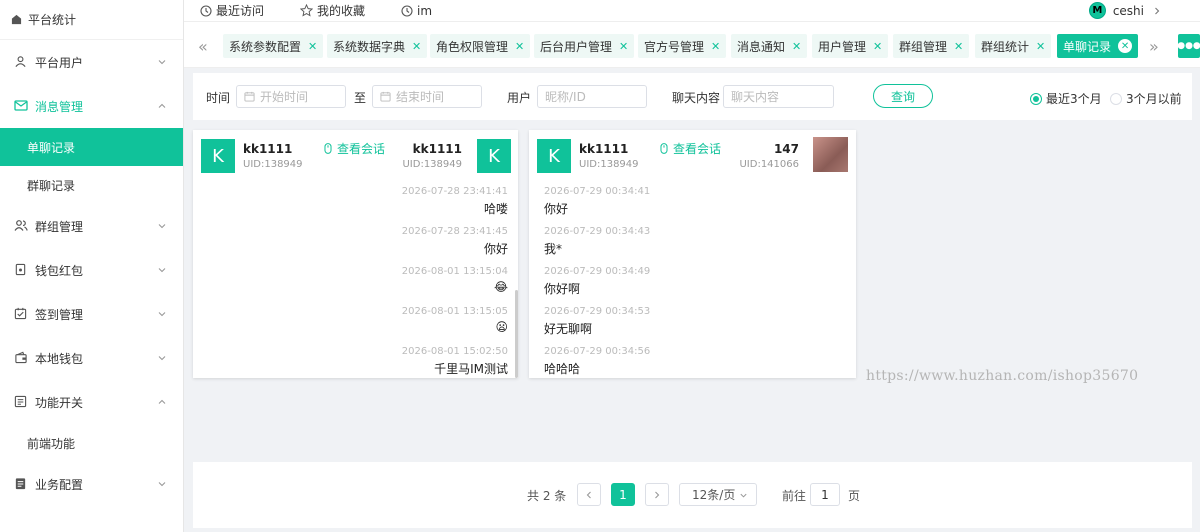 The height and width of the screenshot is (532, 1200). I want to click on pagination: 共 2 条 1 12条/页 前往 1 页, so click(692, 495).